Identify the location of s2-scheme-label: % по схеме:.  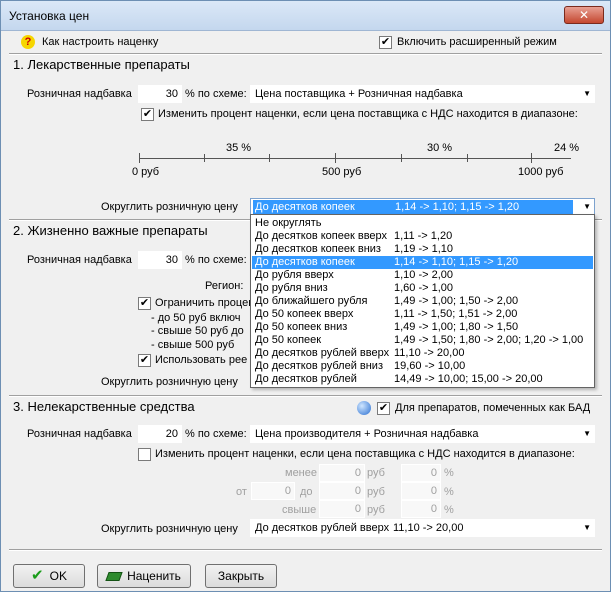
(216, 260).